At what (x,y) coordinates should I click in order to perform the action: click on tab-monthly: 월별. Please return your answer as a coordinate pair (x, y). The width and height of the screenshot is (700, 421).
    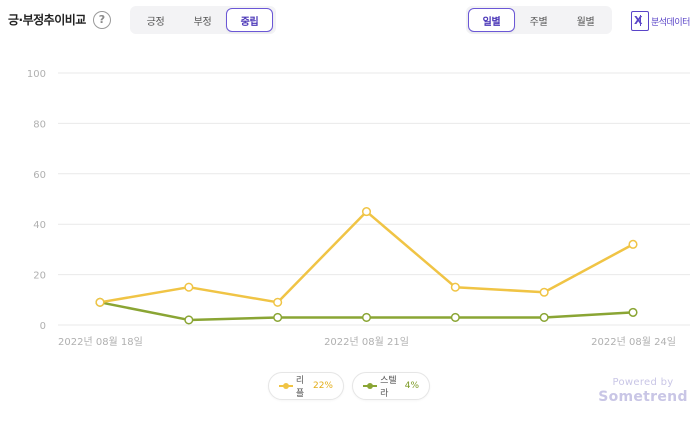
    Looking at the image, I should click on (585, 20).